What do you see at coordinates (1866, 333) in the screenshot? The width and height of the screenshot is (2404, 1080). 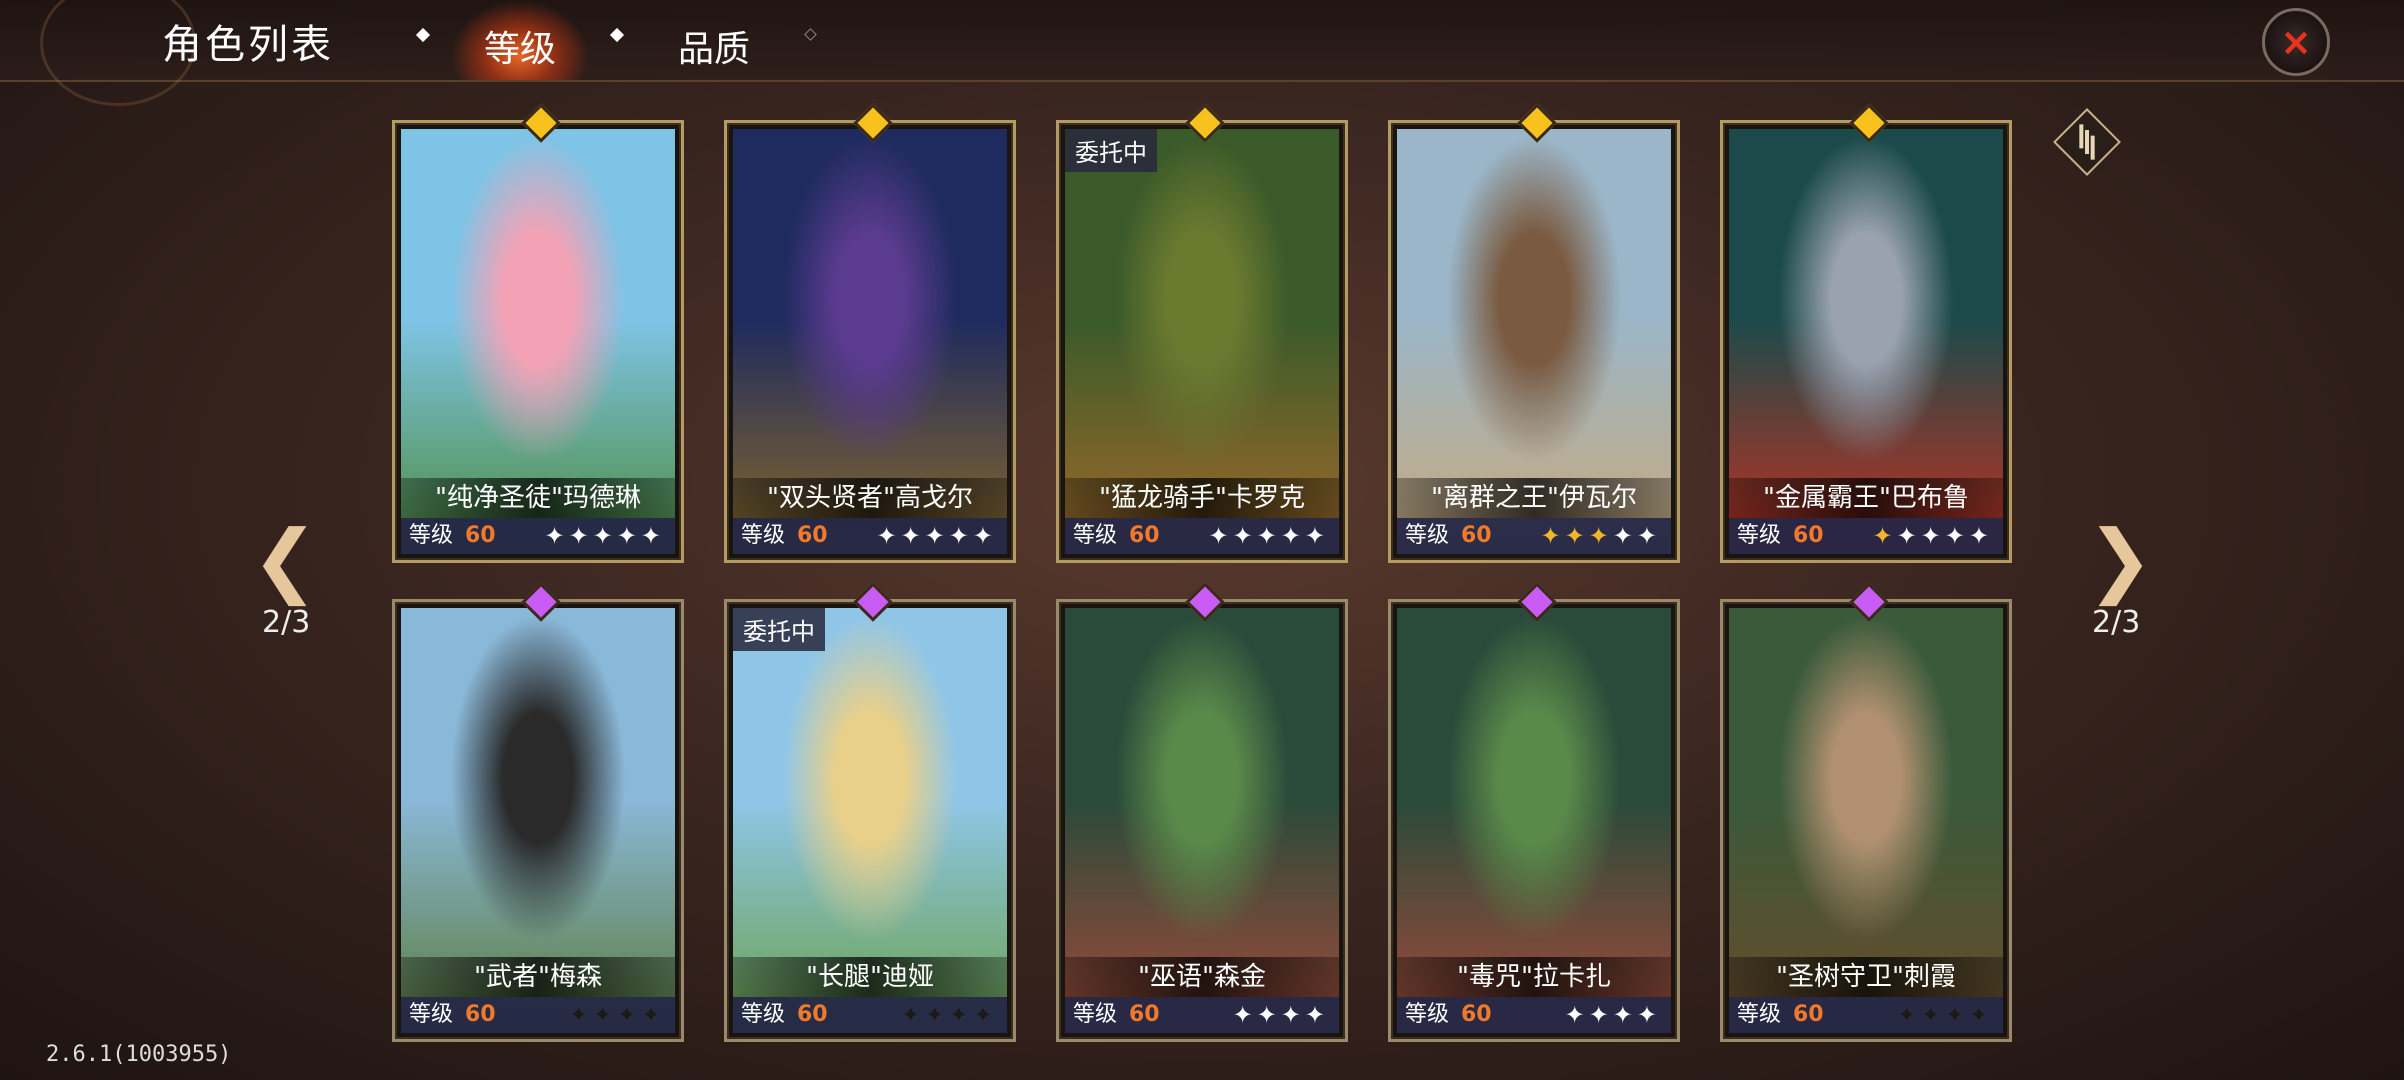 I see `character-card: "金属霸王"巴布鲁 等级 60 ✦✦✦✦✦` at bounding box center [1866, 333].